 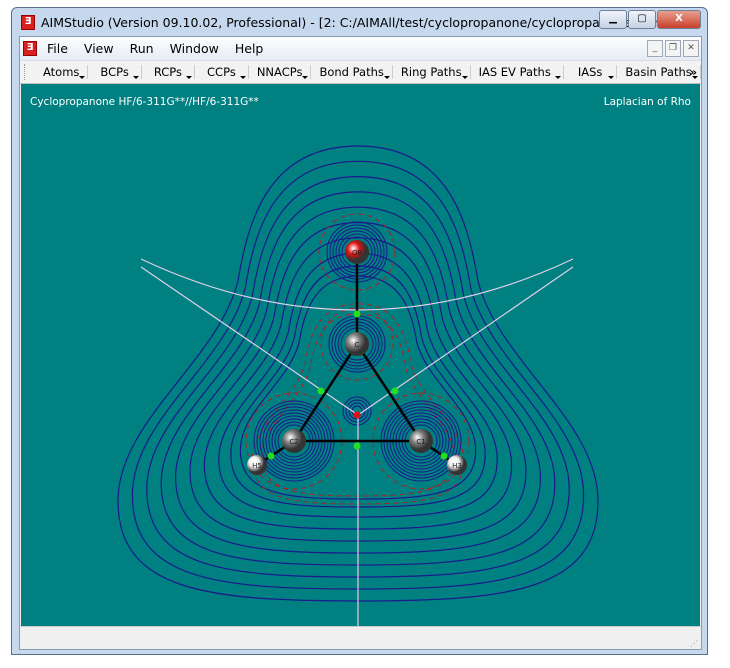 What do you see at coordinates (115, 72) in the screenshot?
I see `bcps-dropdown: BCPs` at bounding box center [115, 72].